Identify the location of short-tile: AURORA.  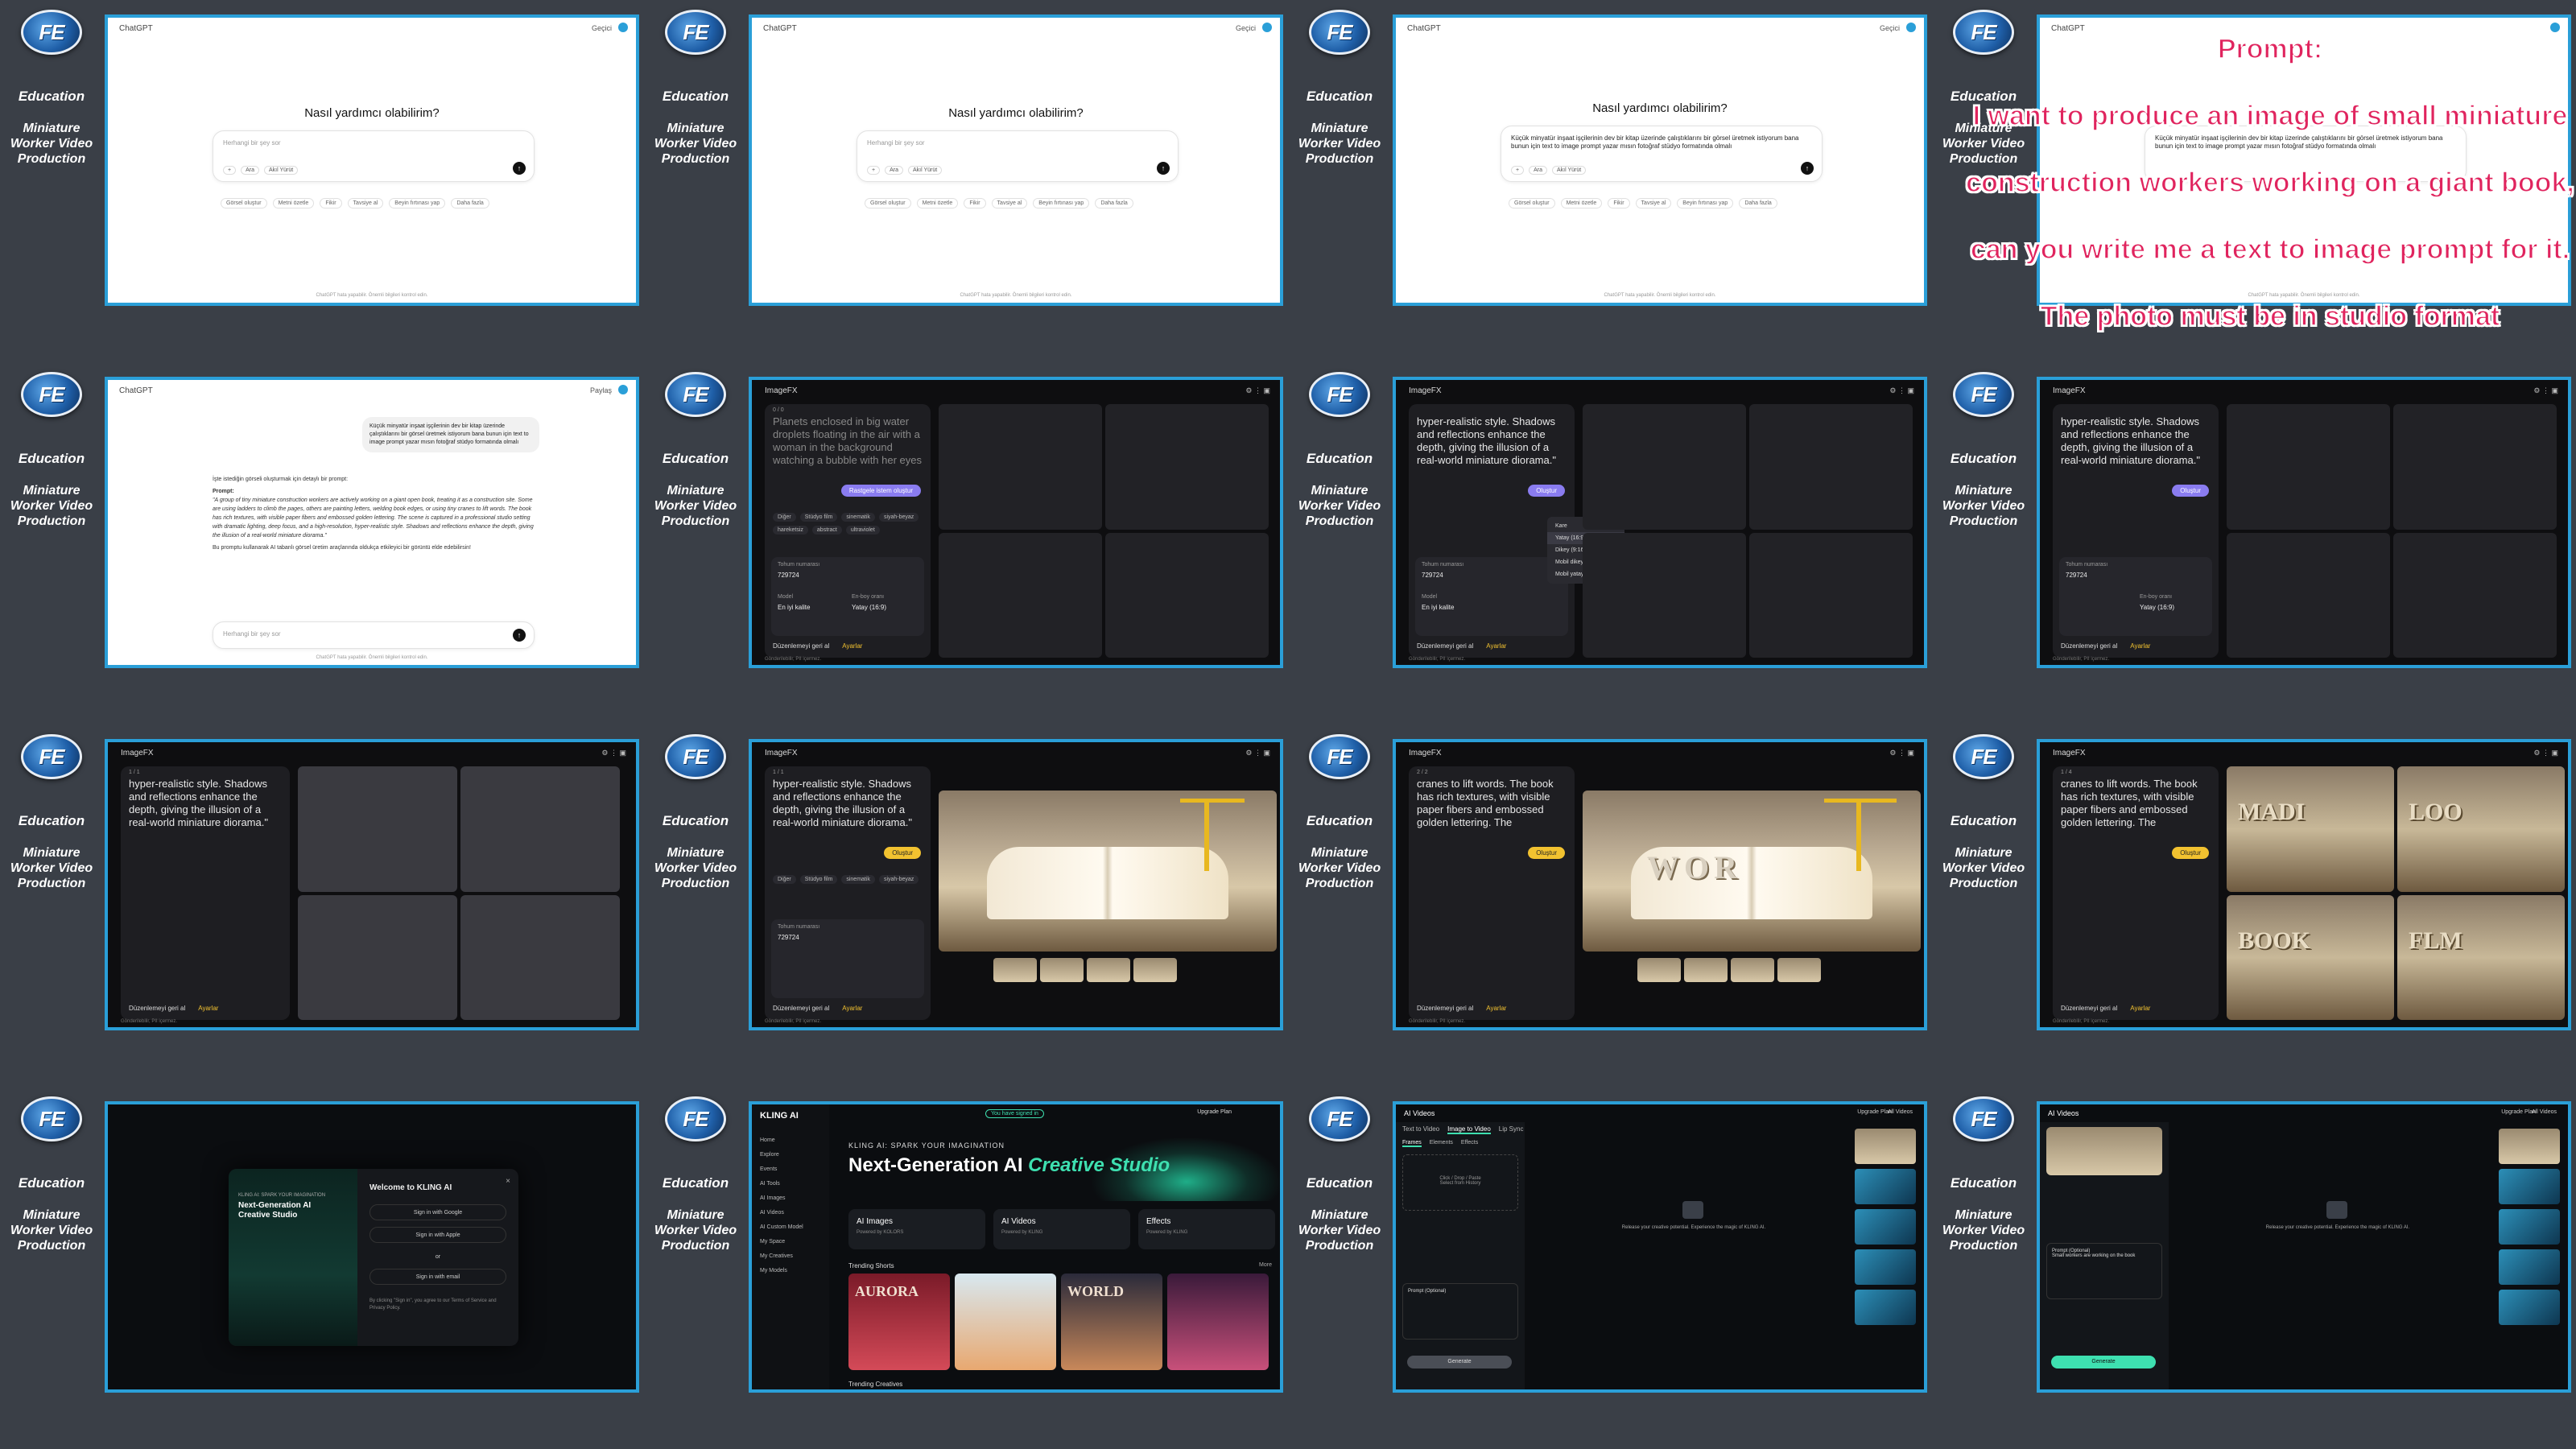
(899, 1322).